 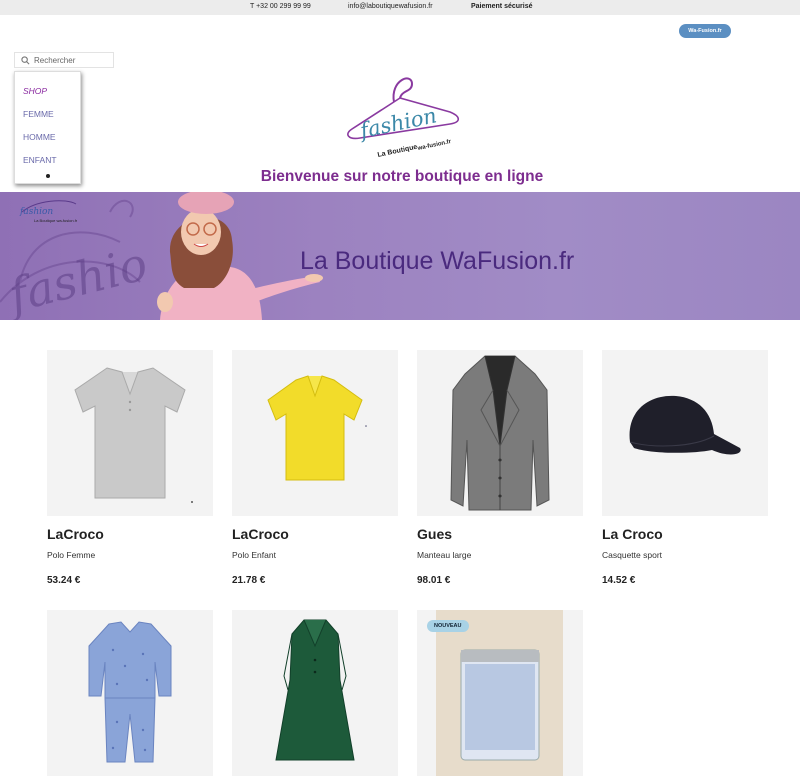 I want to click on product-price: 53.24 €, so click(x=64, y=580).